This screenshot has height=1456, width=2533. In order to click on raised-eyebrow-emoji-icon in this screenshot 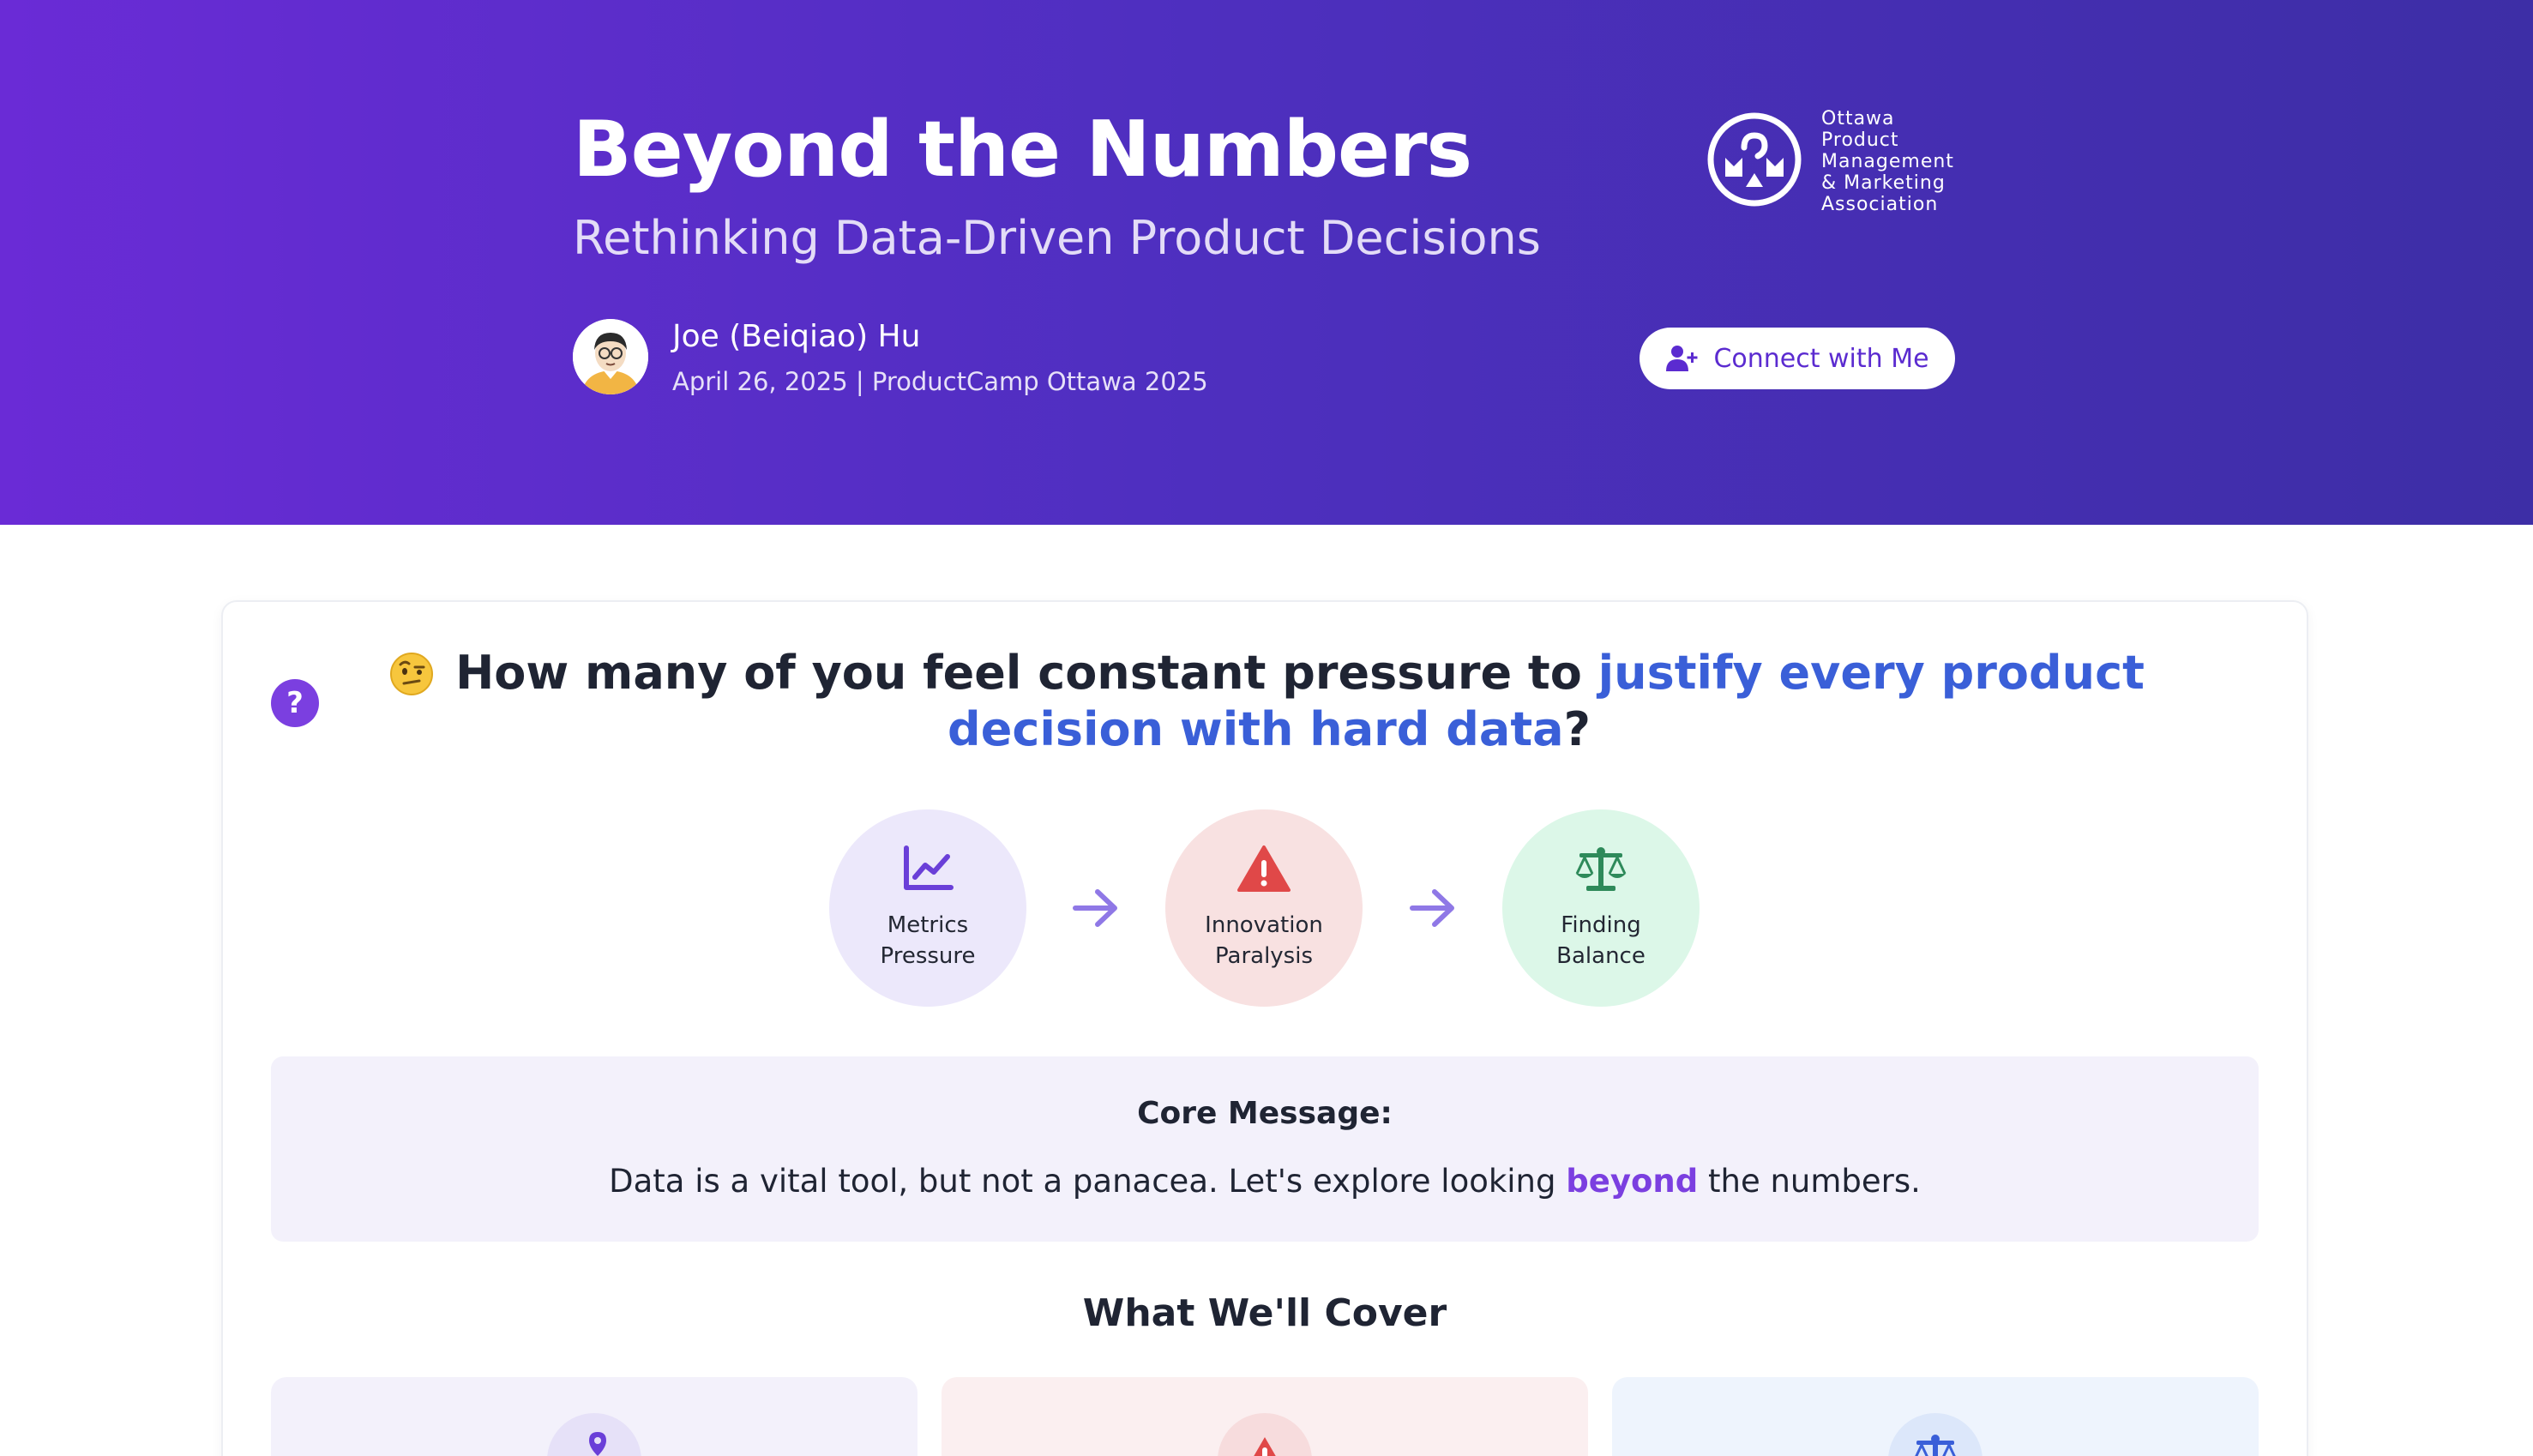, I will do `click(412, 674)`.